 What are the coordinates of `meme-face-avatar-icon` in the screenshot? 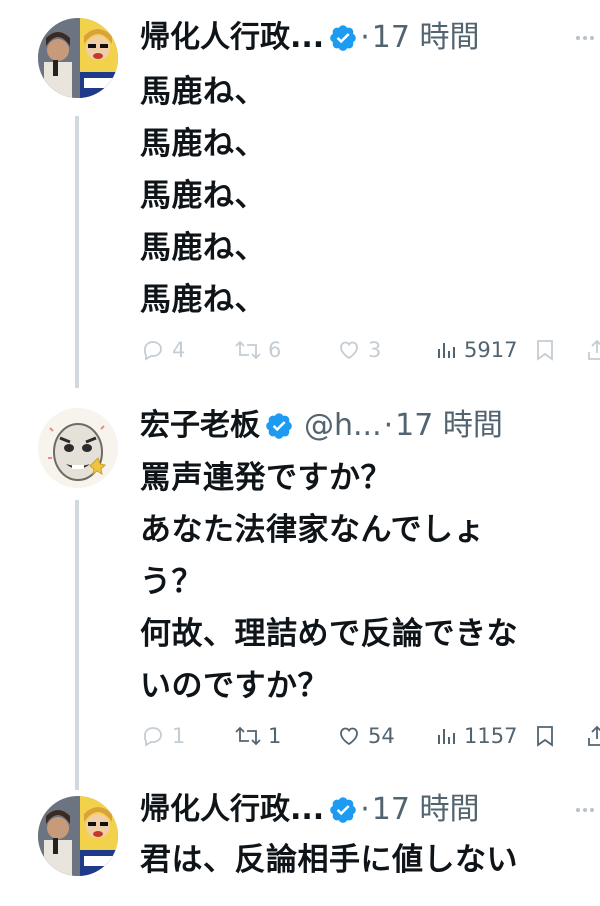 It's located at (78, 448).